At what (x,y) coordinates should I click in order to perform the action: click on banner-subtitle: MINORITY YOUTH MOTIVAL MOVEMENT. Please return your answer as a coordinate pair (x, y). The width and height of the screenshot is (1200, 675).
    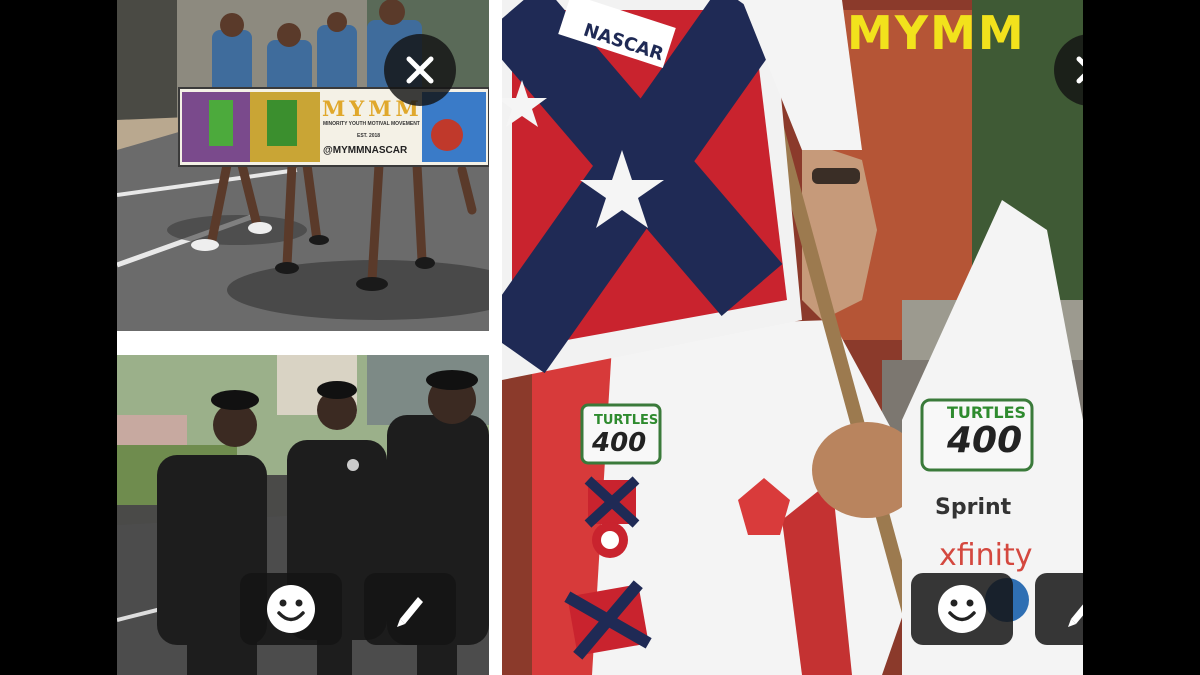
    Looking at the image, I should click on (371, 124).